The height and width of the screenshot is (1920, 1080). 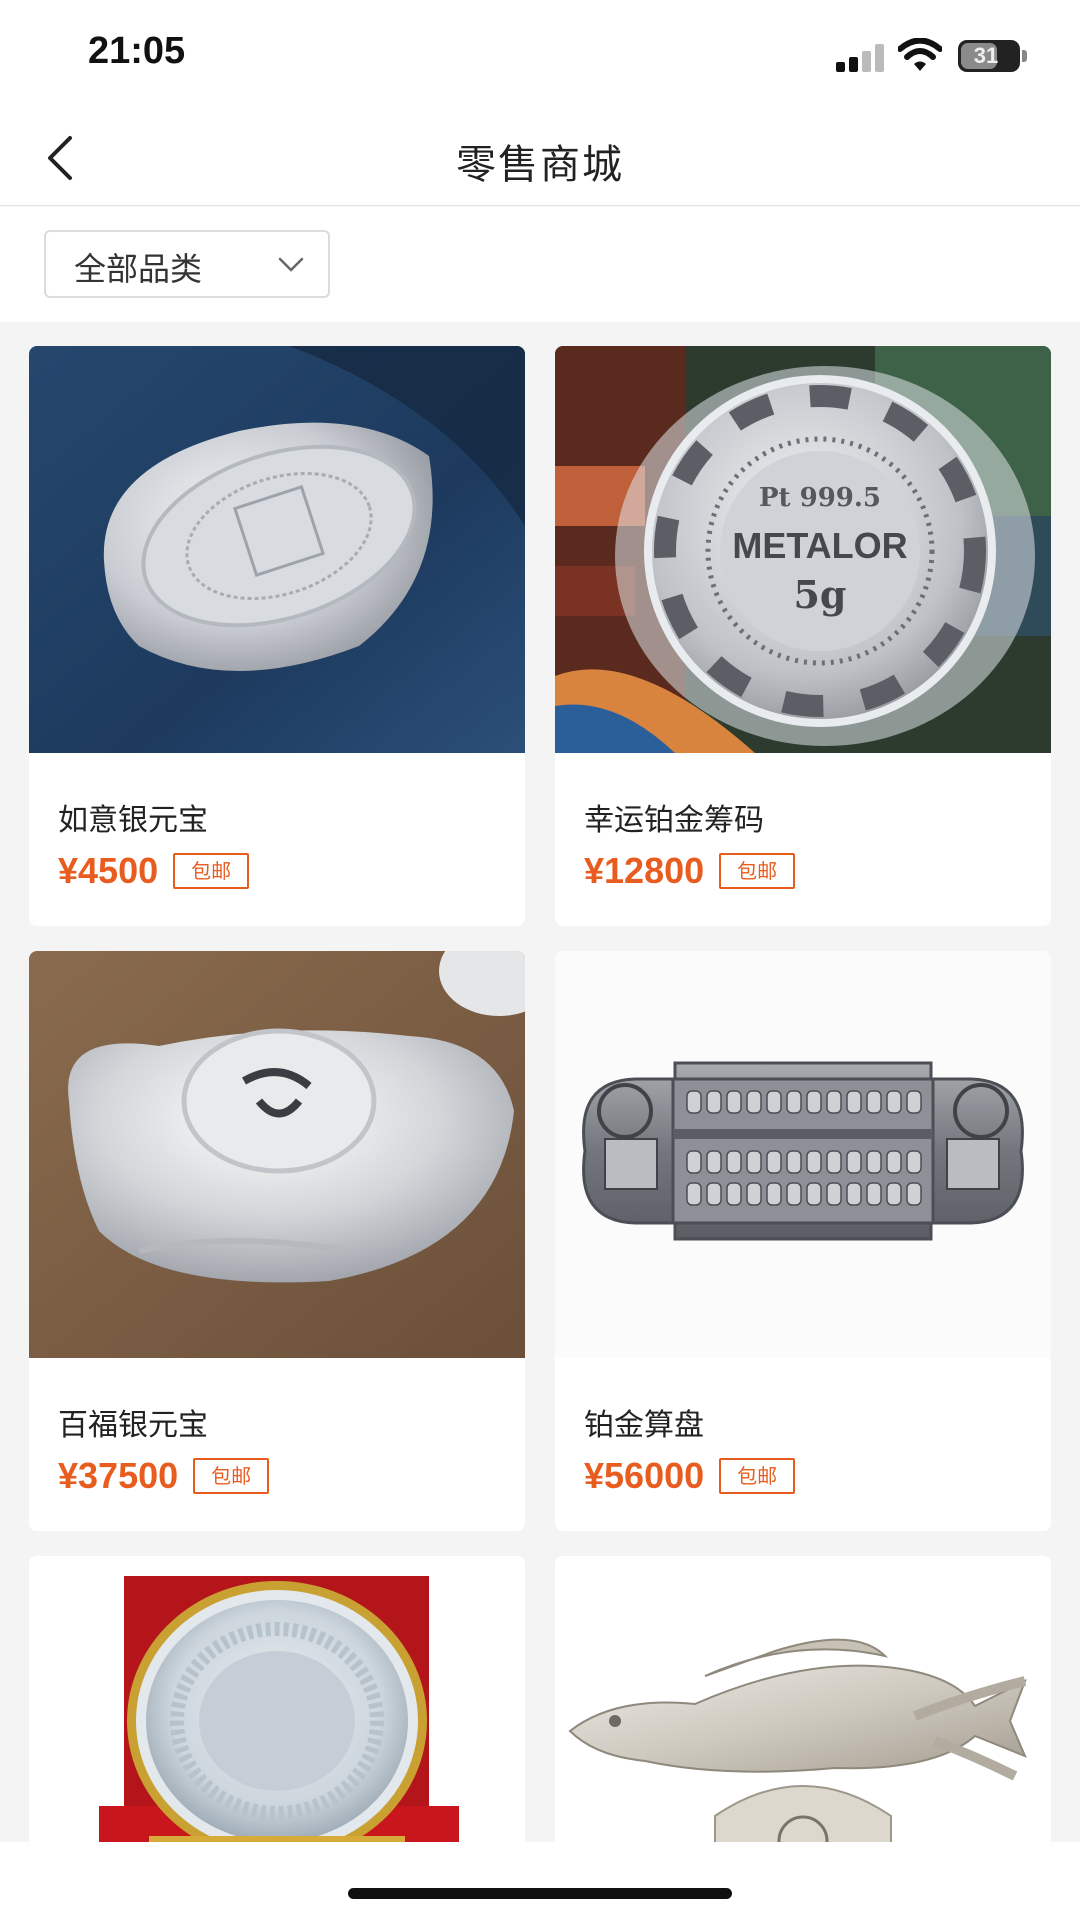 What do you see at coordinates (674, 820) in the screenshot?
I see `product-name: 幸运铂金筹码` at bounding box center [674, 820].